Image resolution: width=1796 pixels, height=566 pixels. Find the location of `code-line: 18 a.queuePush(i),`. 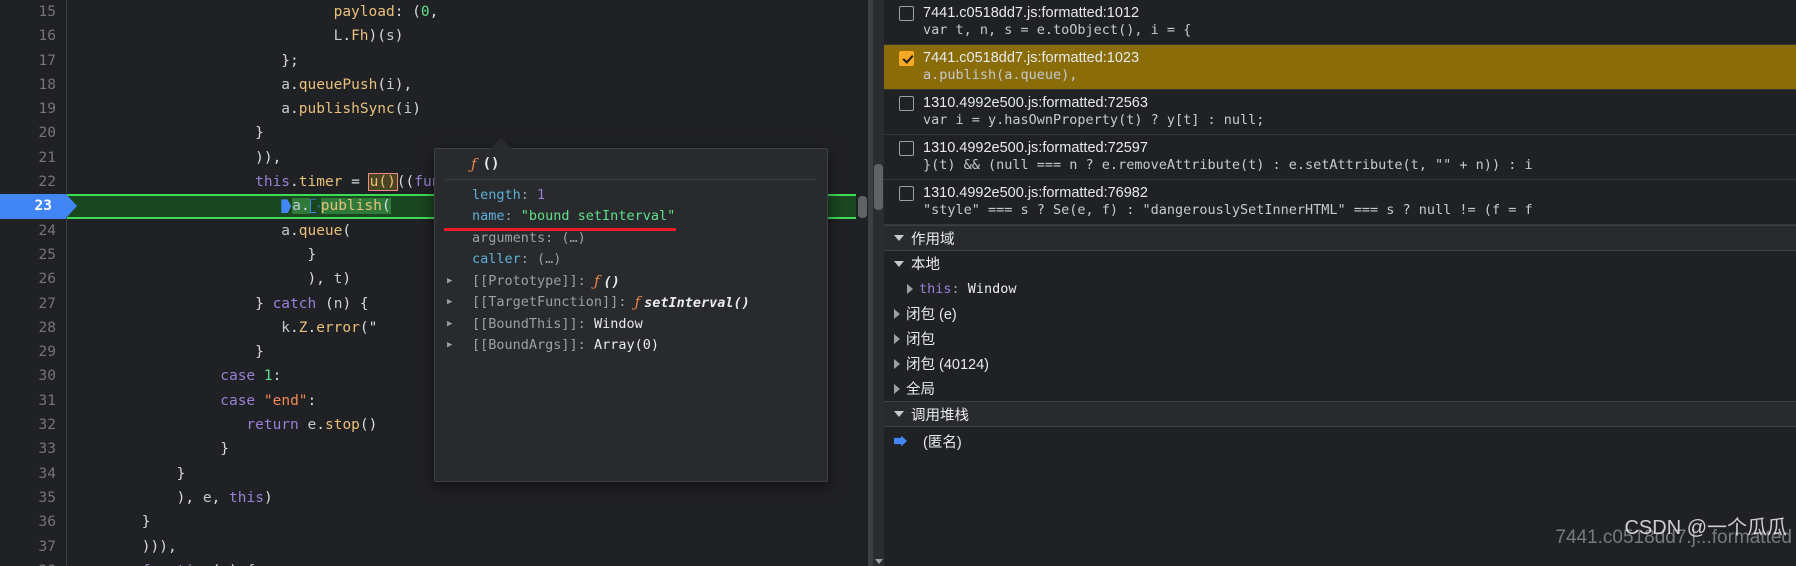

code-line: 18 a.queuePush(i), is located at coordinates (434, 85).